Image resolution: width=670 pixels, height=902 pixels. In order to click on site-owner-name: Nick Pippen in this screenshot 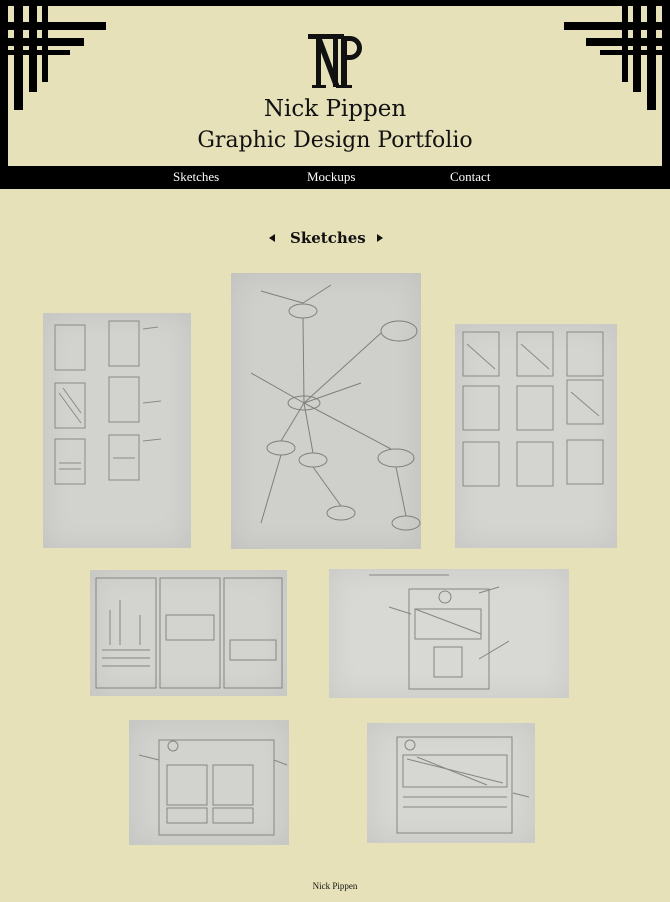, I will do `click(335, 109)`.